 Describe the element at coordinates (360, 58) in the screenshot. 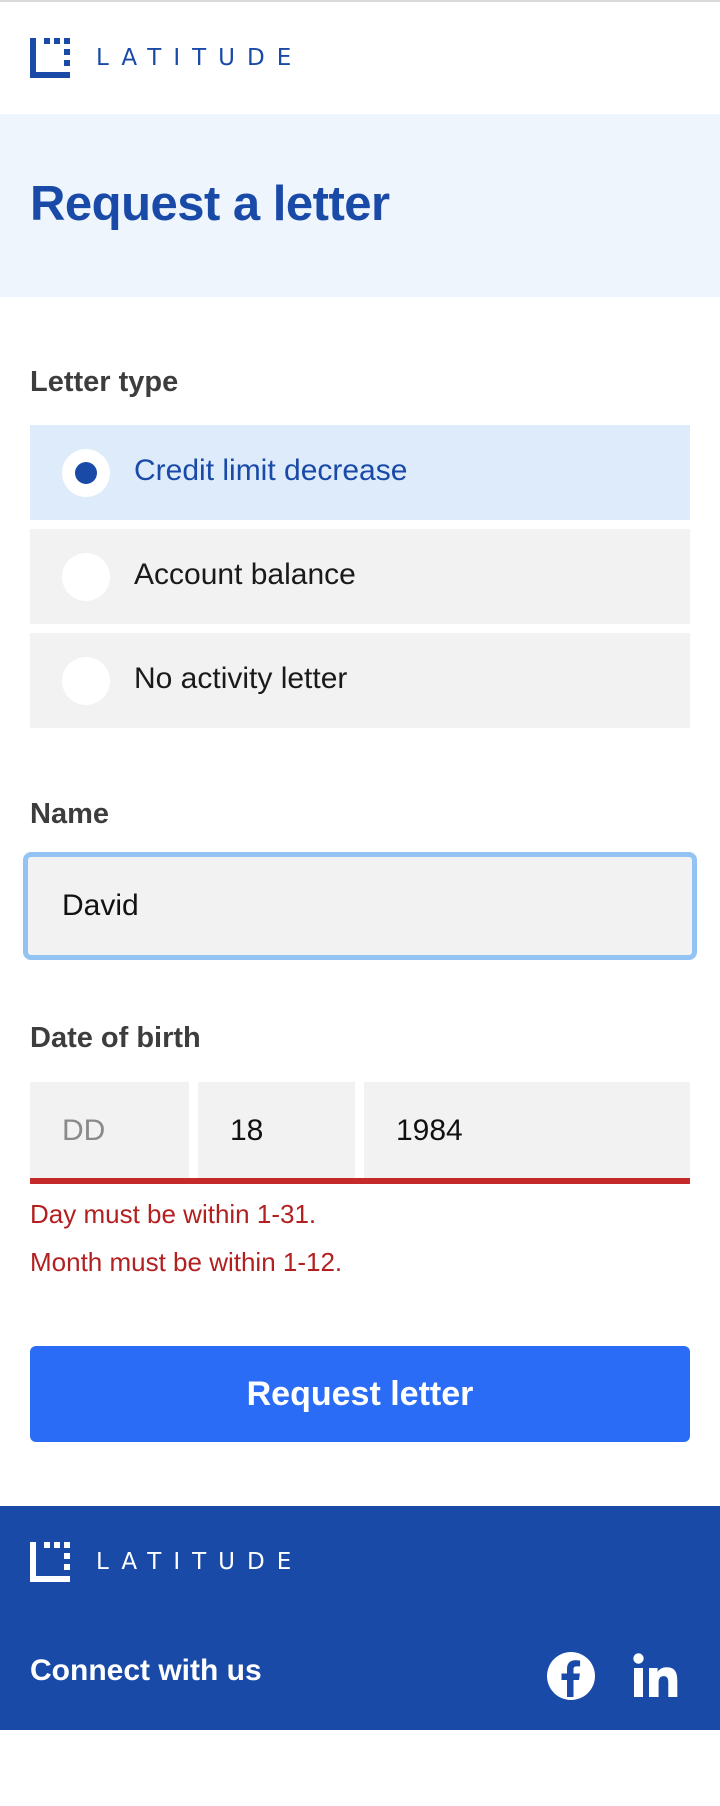

I see `site-header: LATITUDE` at that location.